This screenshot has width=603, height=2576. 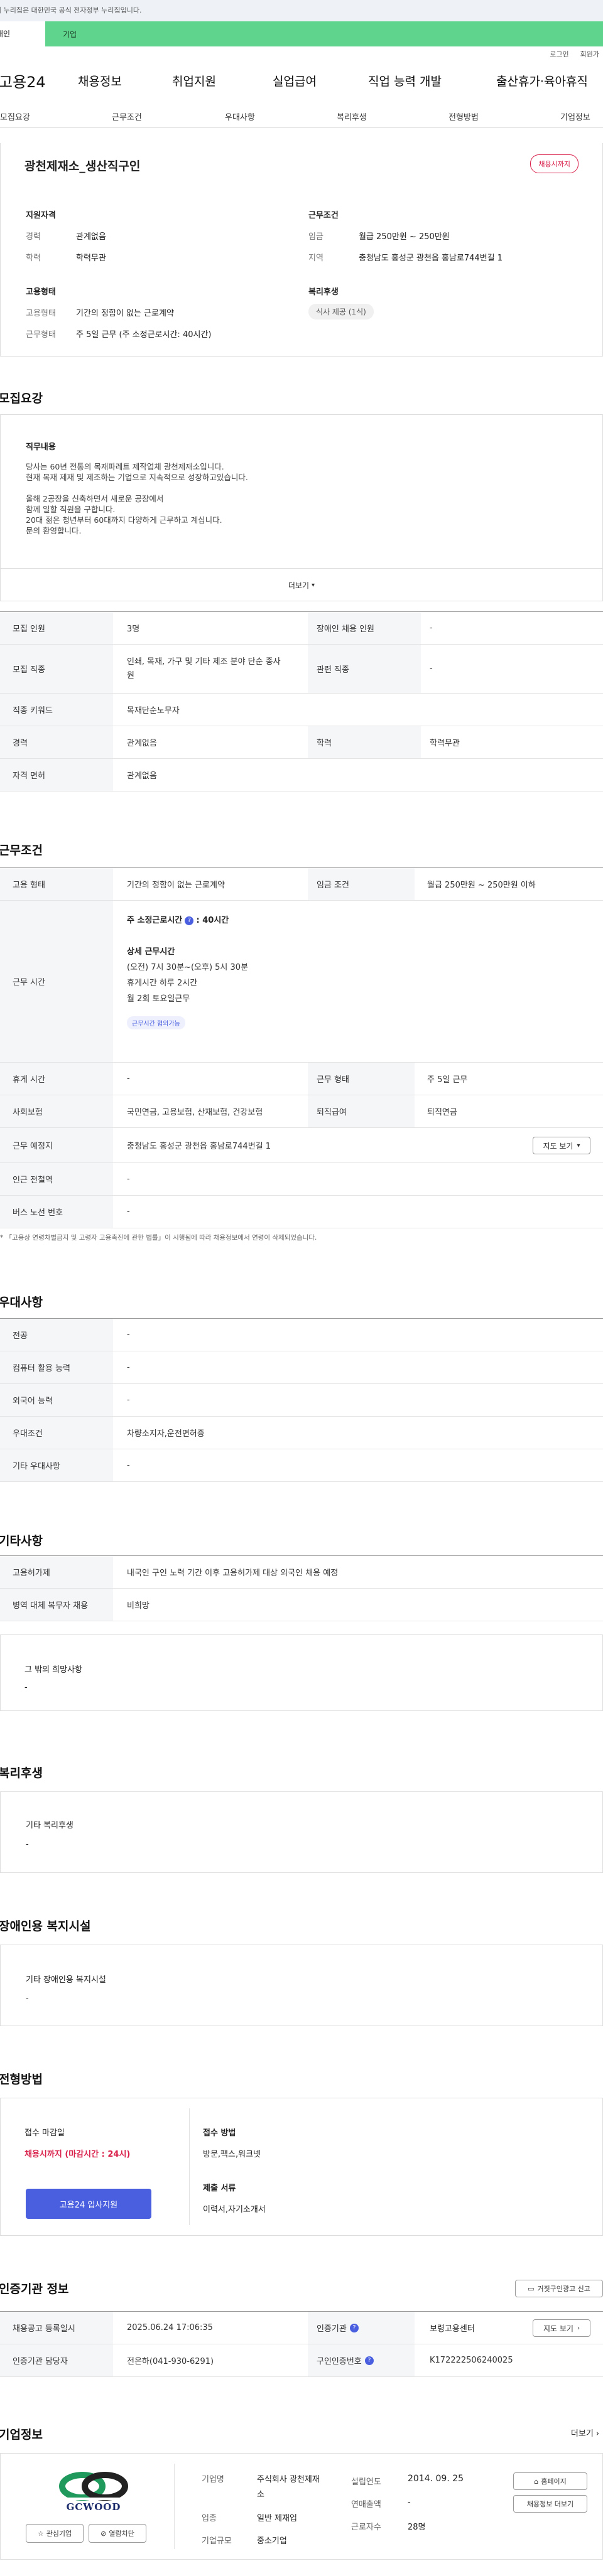 What do you see at coordinates (66, 1980) in the screenshot?
I see `disab-box-title: 기타 장애인용 복지시설` at bounding box center [66, 1980].